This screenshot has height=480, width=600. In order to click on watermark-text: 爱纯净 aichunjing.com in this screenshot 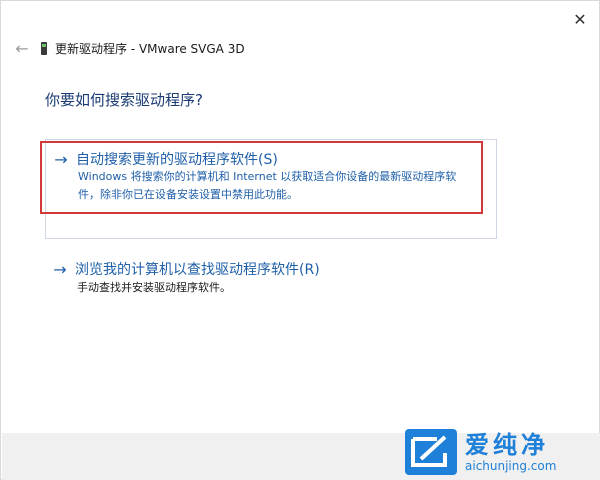, I will do `click(510, 452)`.